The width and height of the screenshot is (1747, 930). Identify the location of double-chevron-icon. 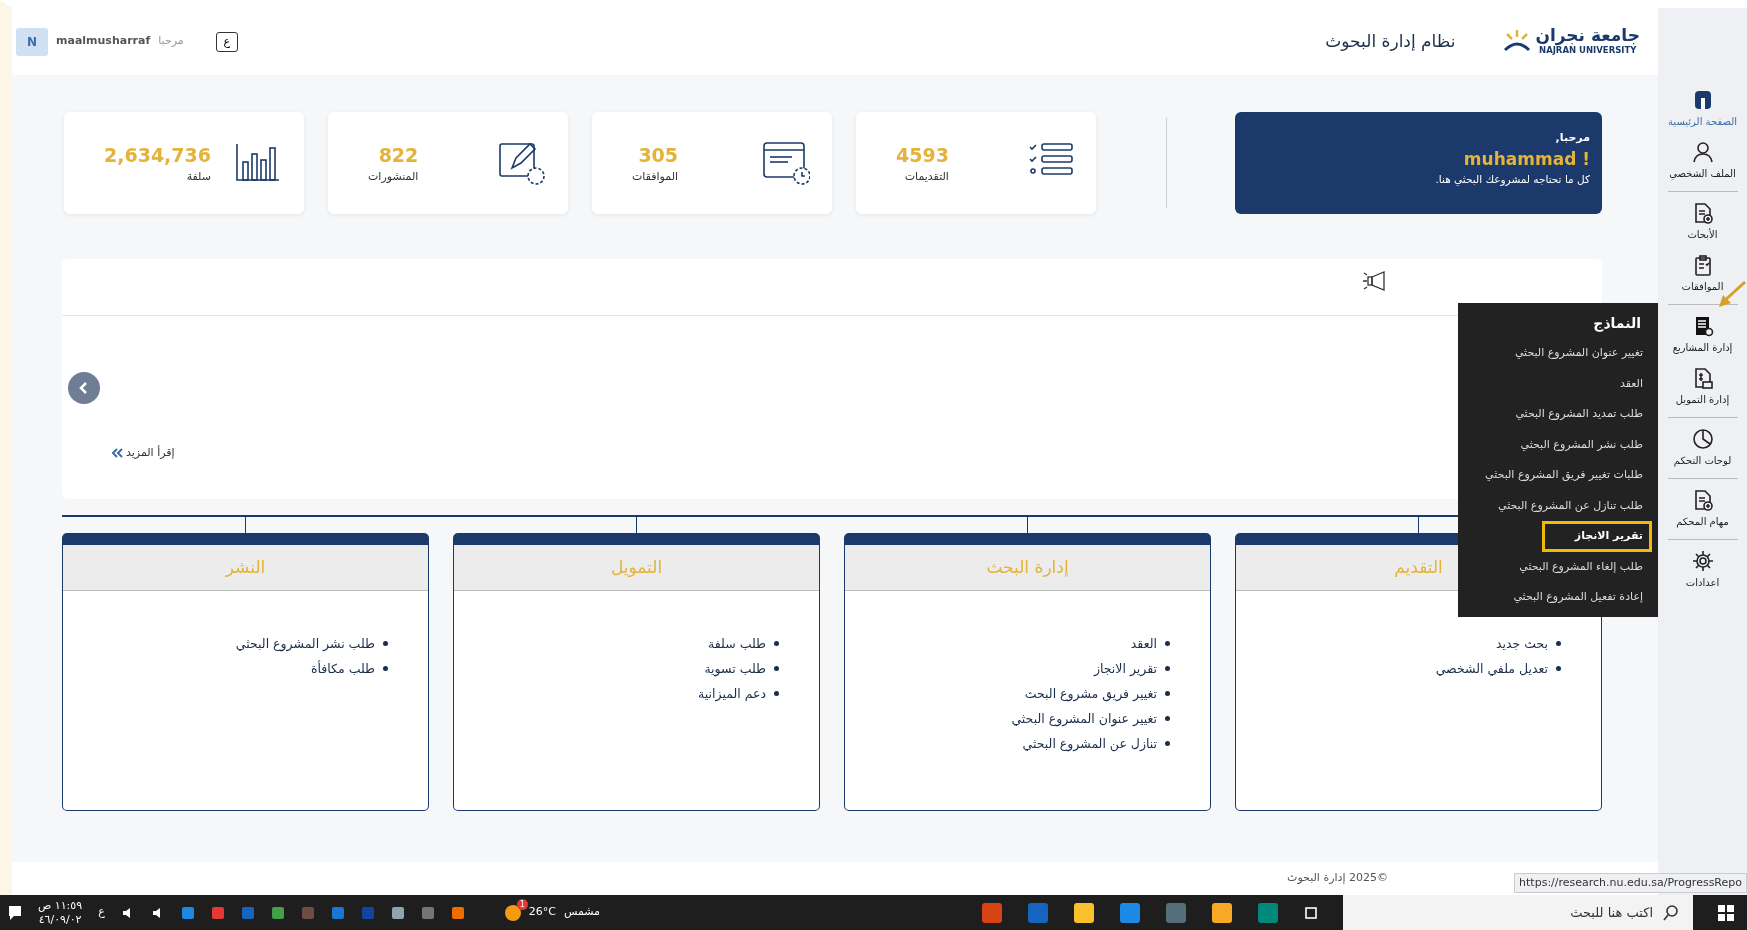
(117, 453).